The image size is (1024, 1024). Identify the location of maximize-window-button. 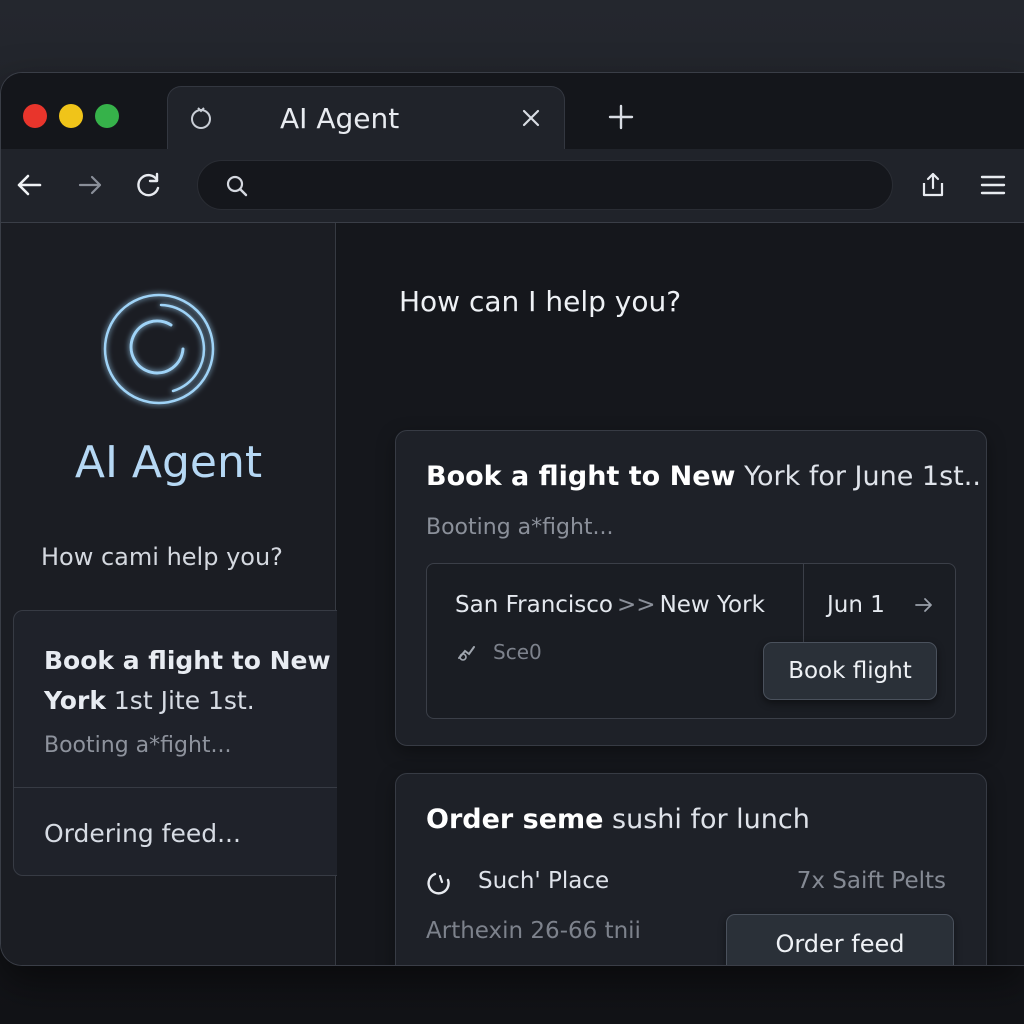
(107, 116).